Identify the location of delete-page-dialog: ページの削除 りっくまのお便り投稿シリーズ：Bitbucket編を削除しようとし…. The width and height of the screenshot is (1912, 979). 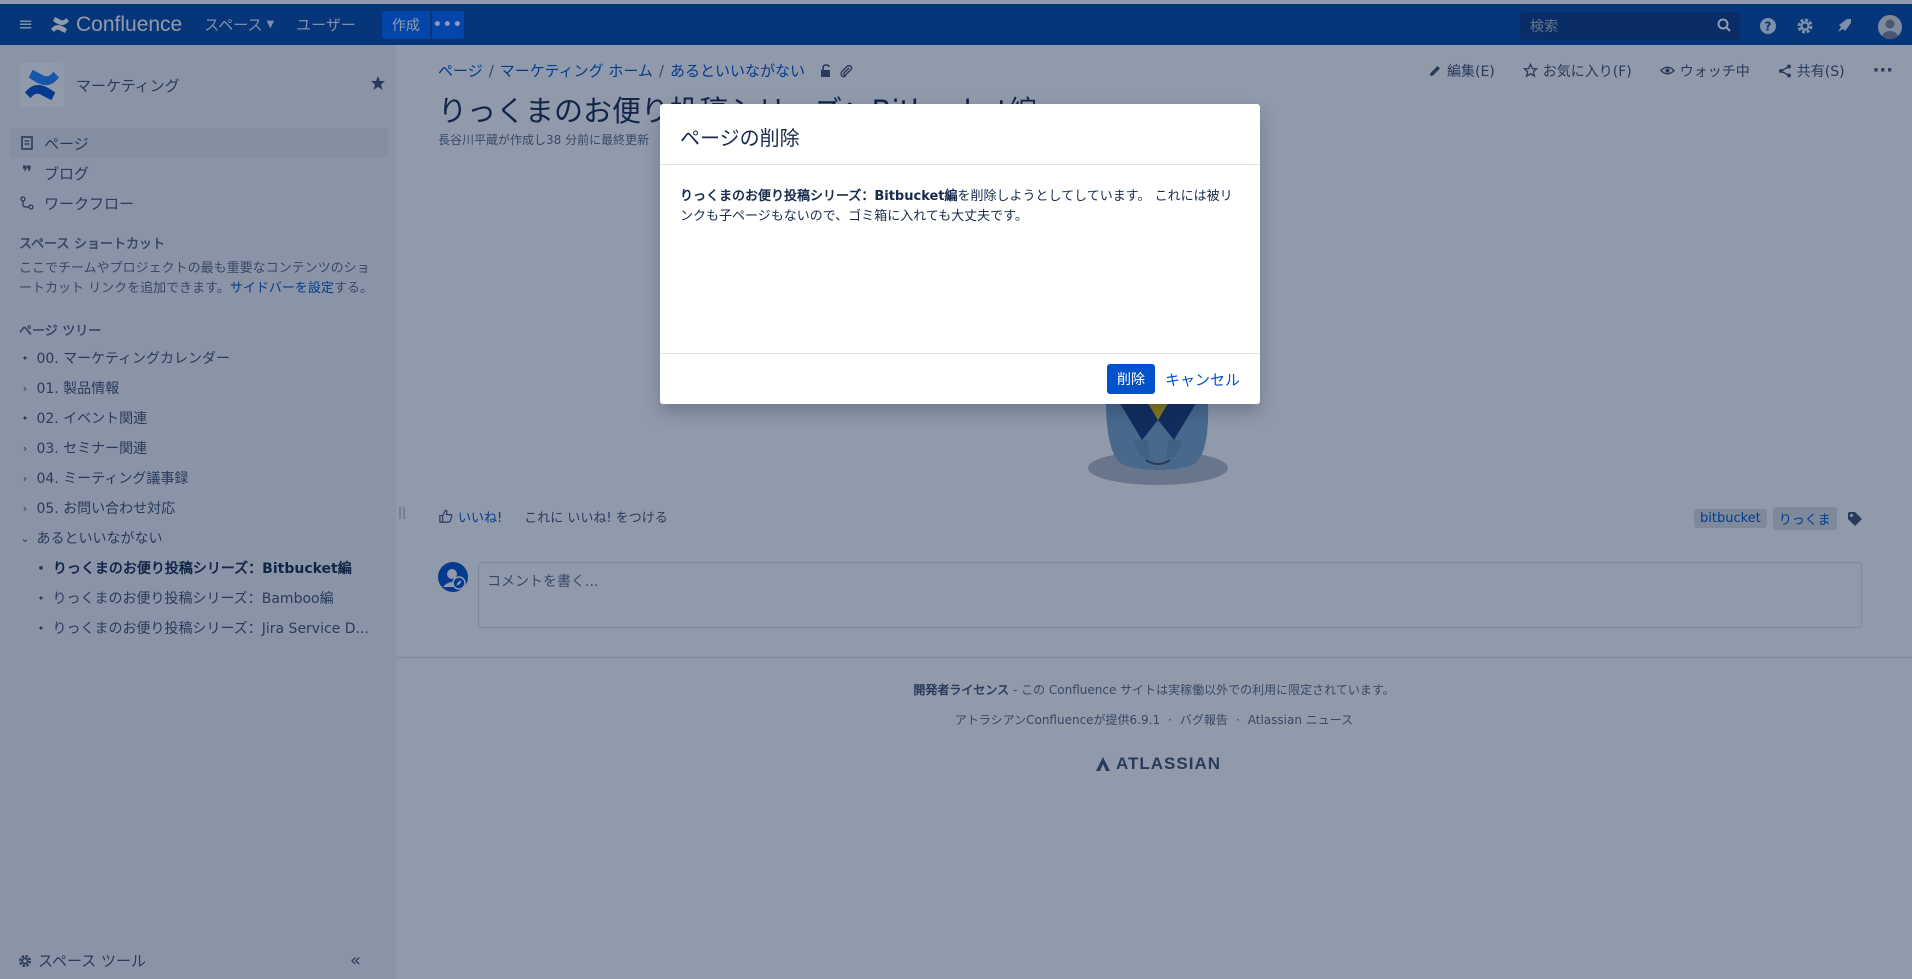
(960, 254).